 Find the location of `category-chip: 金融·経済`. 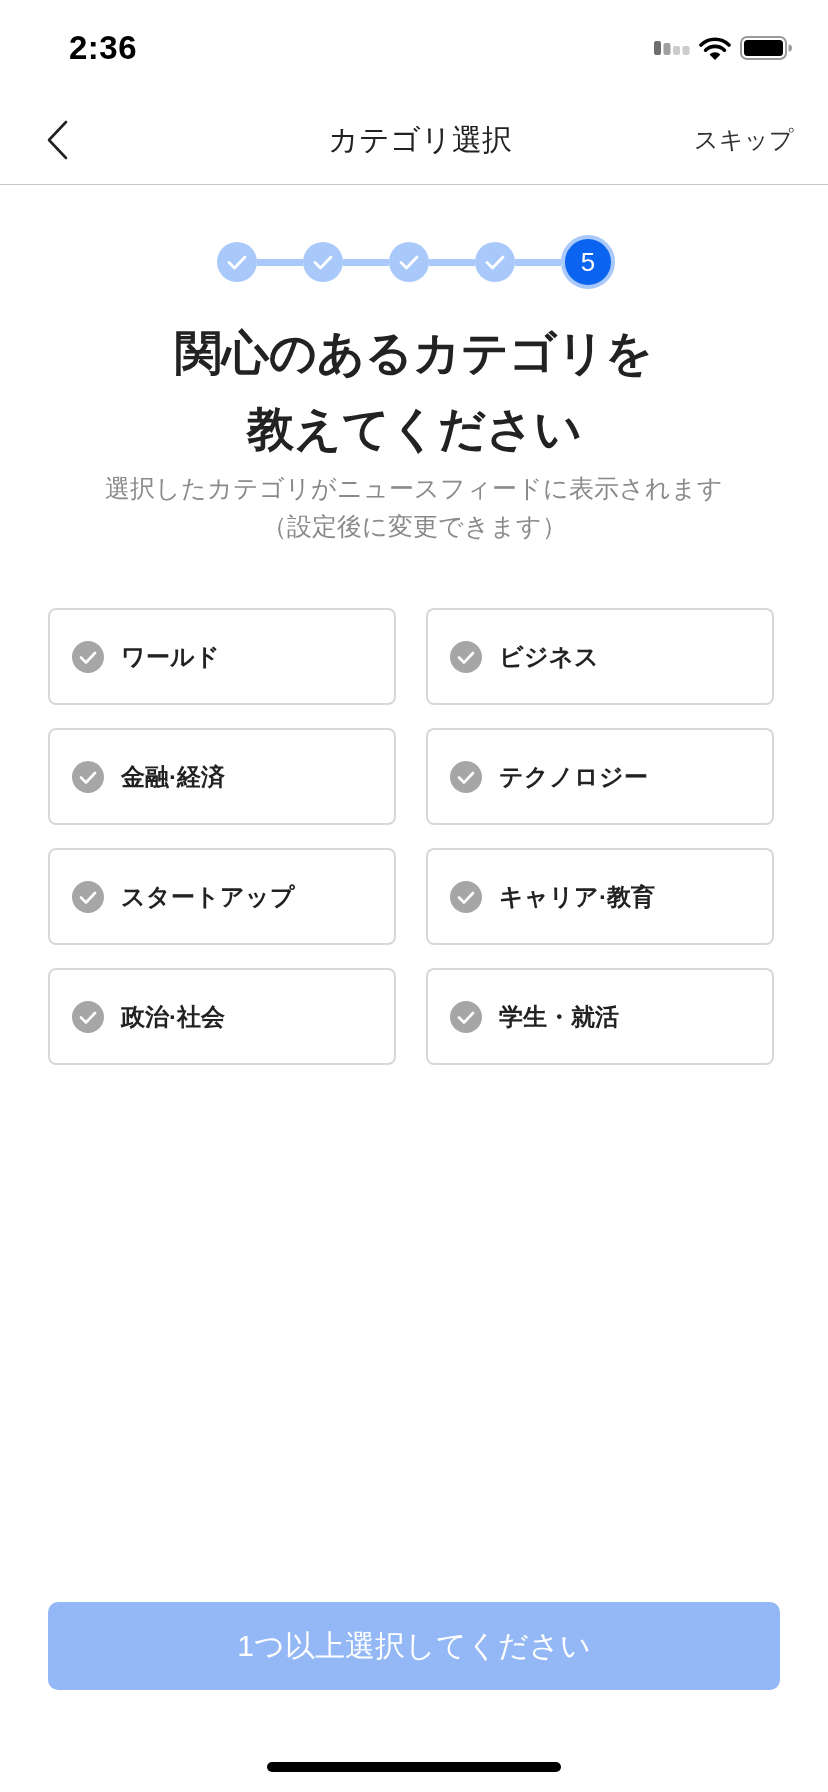

category-chip: 金融·経済 is located at coordinates (222, 776).